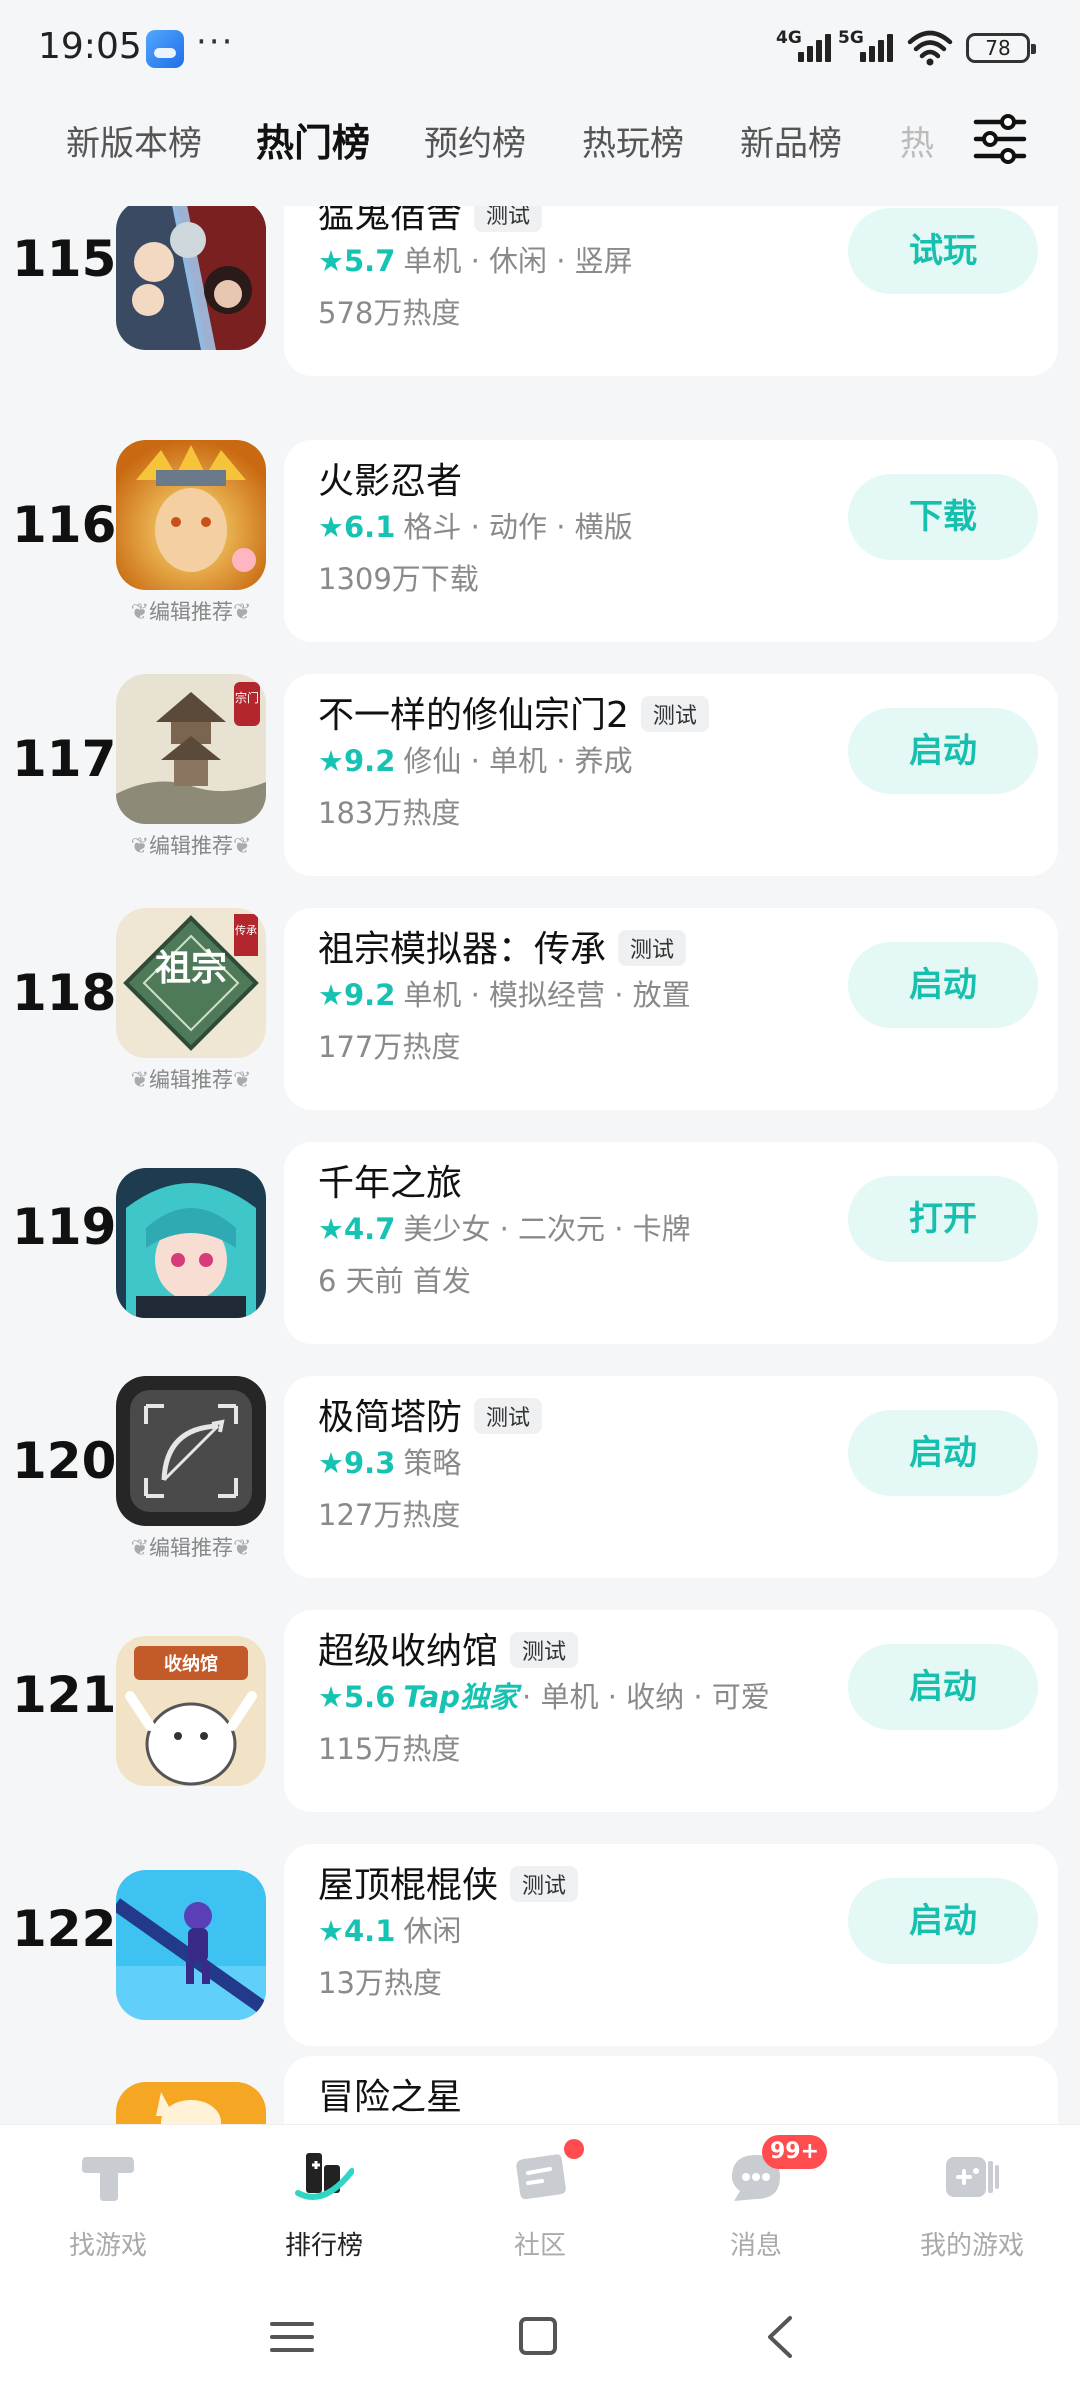  I want to click on game-card: 冒险之星, so click(671, 2090).